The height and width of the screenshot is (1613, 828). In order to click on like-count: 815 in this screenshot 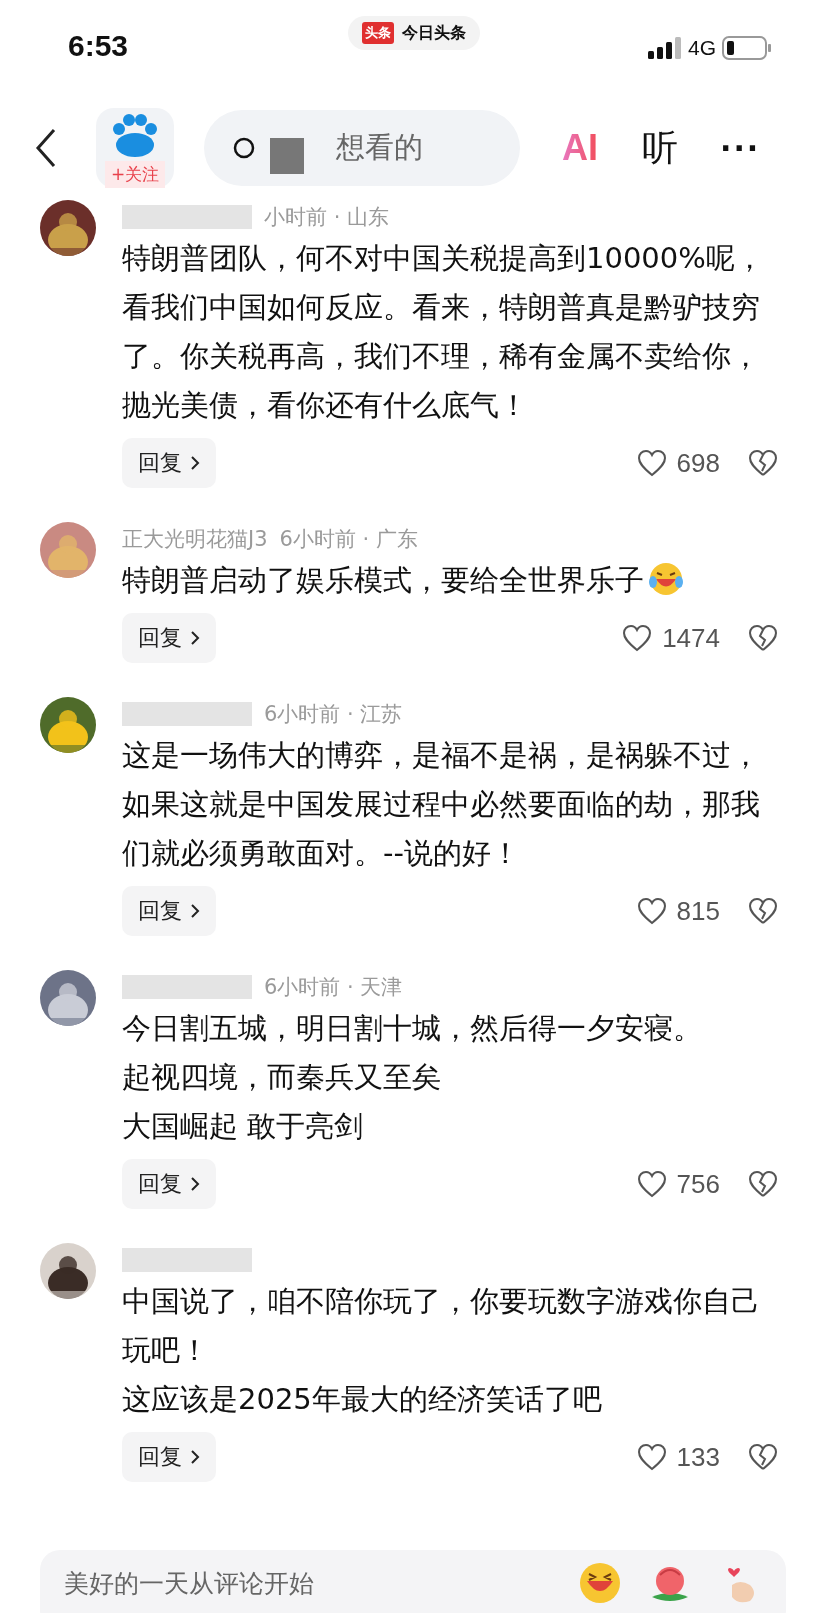, I will do `click(698, 911)`.